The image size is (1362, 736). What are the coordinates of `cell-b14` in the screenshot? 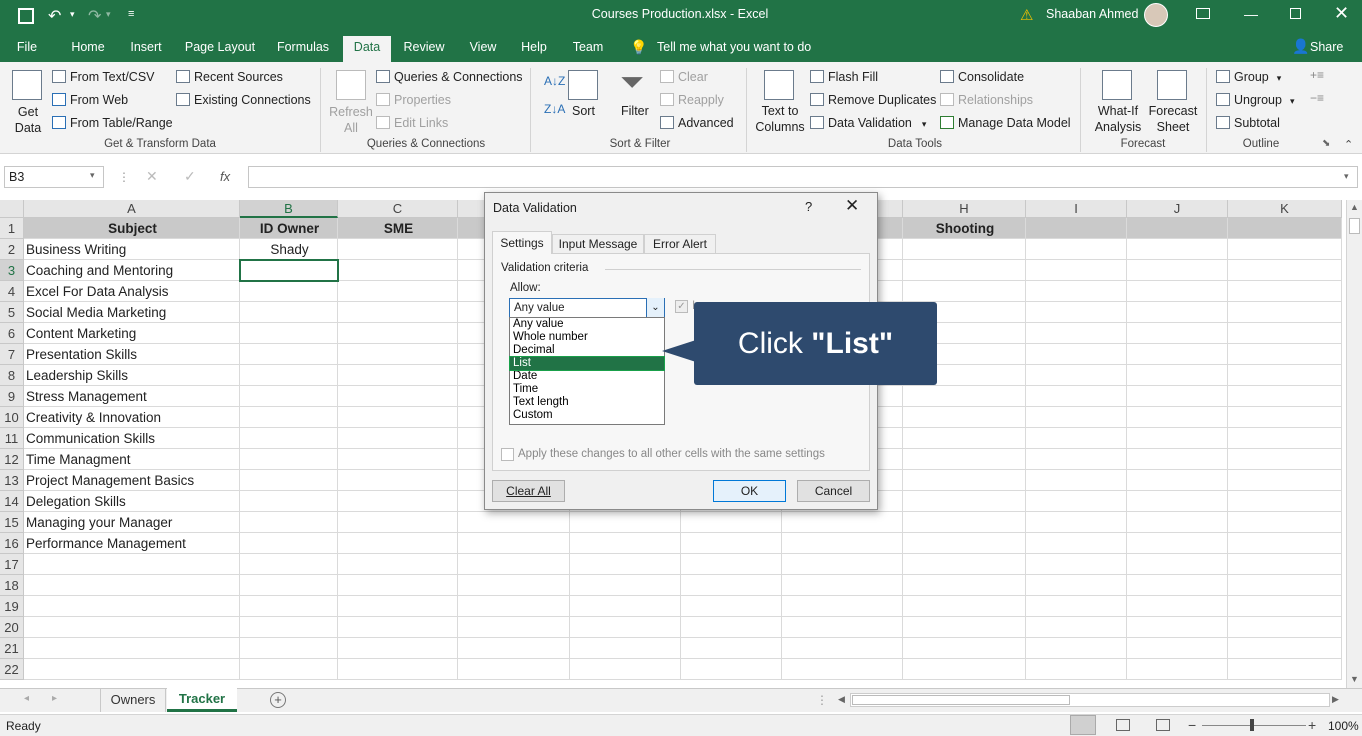 It's located at (289, 501).